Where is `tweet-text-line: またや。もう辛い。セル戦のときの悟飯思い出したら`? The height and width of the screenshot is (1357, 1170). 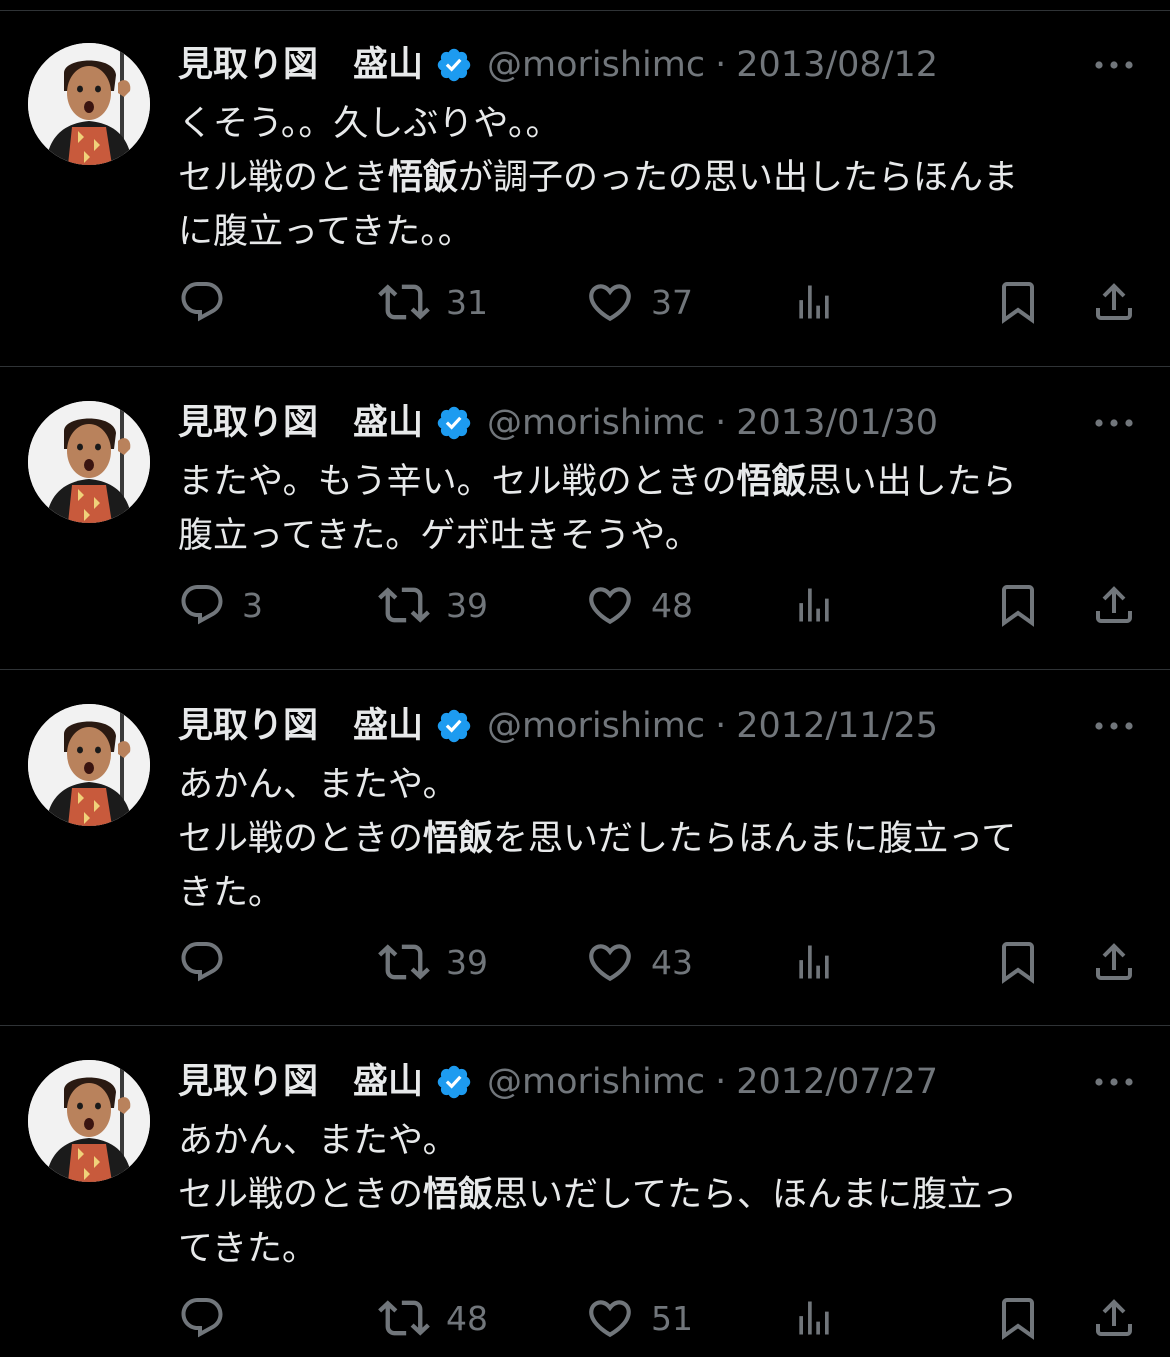 tweet-text-line: またや。もう辛い。セル戦のときの悟飯思い出したら is located at coordinates (658, 482).